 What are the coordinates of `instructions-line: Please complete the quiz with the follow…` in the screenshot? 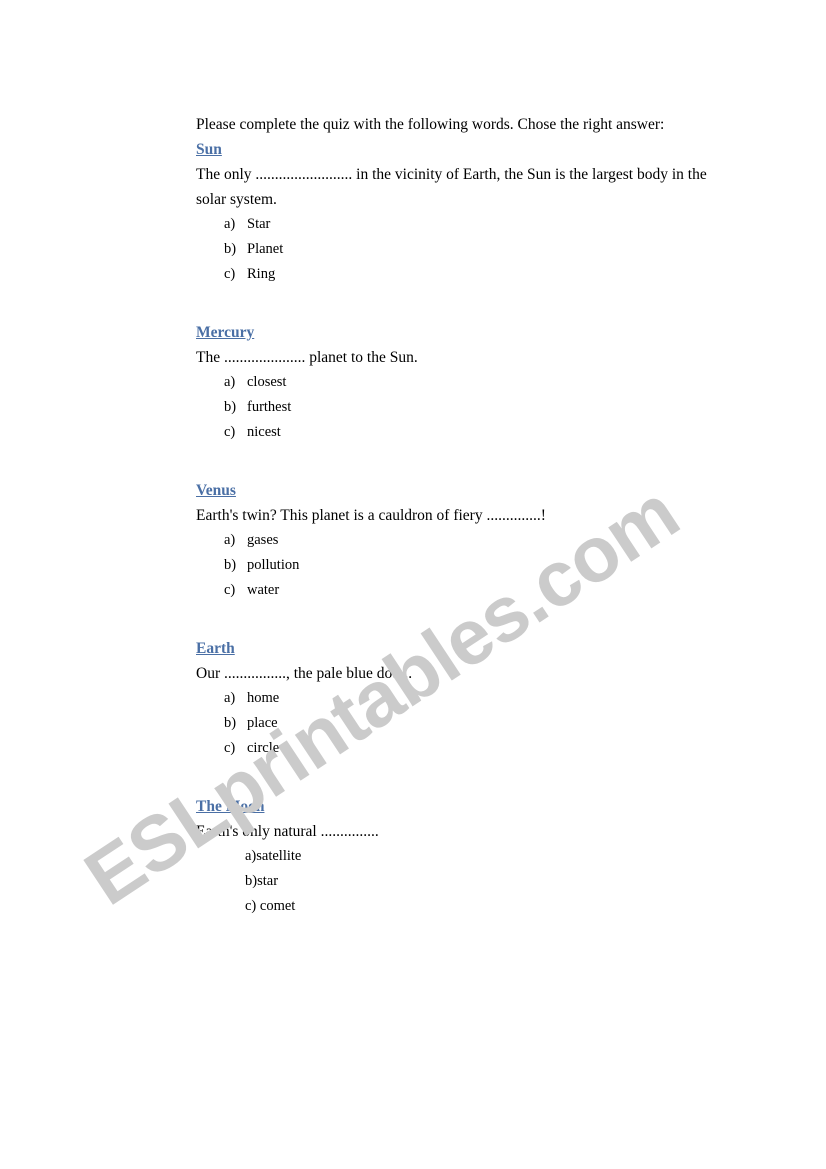 It's located at (430, 124).